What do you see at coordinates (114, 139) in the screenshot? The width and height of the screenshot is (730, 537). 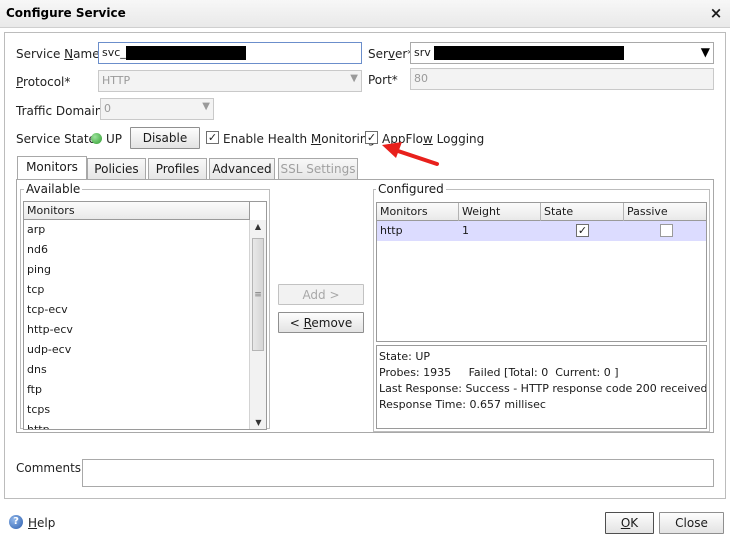 I see `service-state-value: UP` at bounding box center [114, 139].